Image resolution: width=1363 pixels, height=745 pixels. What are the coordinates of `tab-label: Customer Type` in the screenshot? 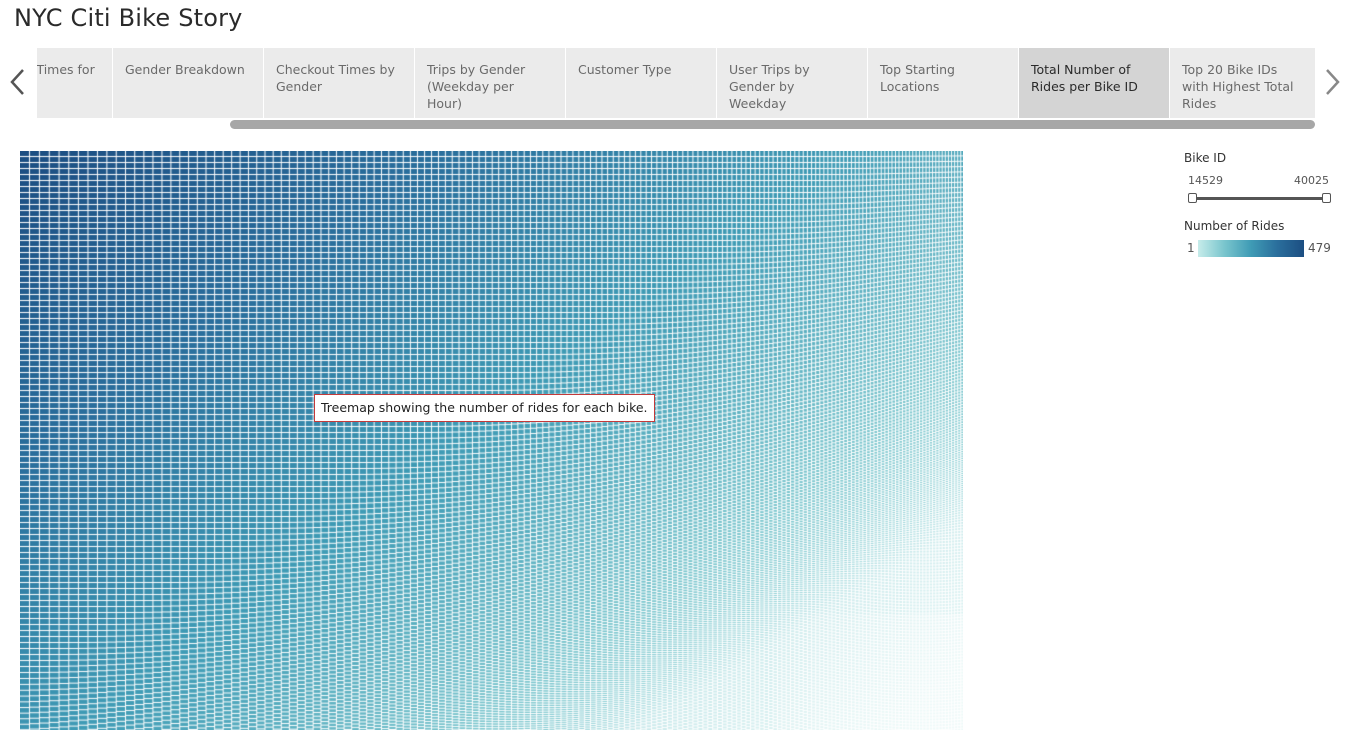 It's located at (625, 69).